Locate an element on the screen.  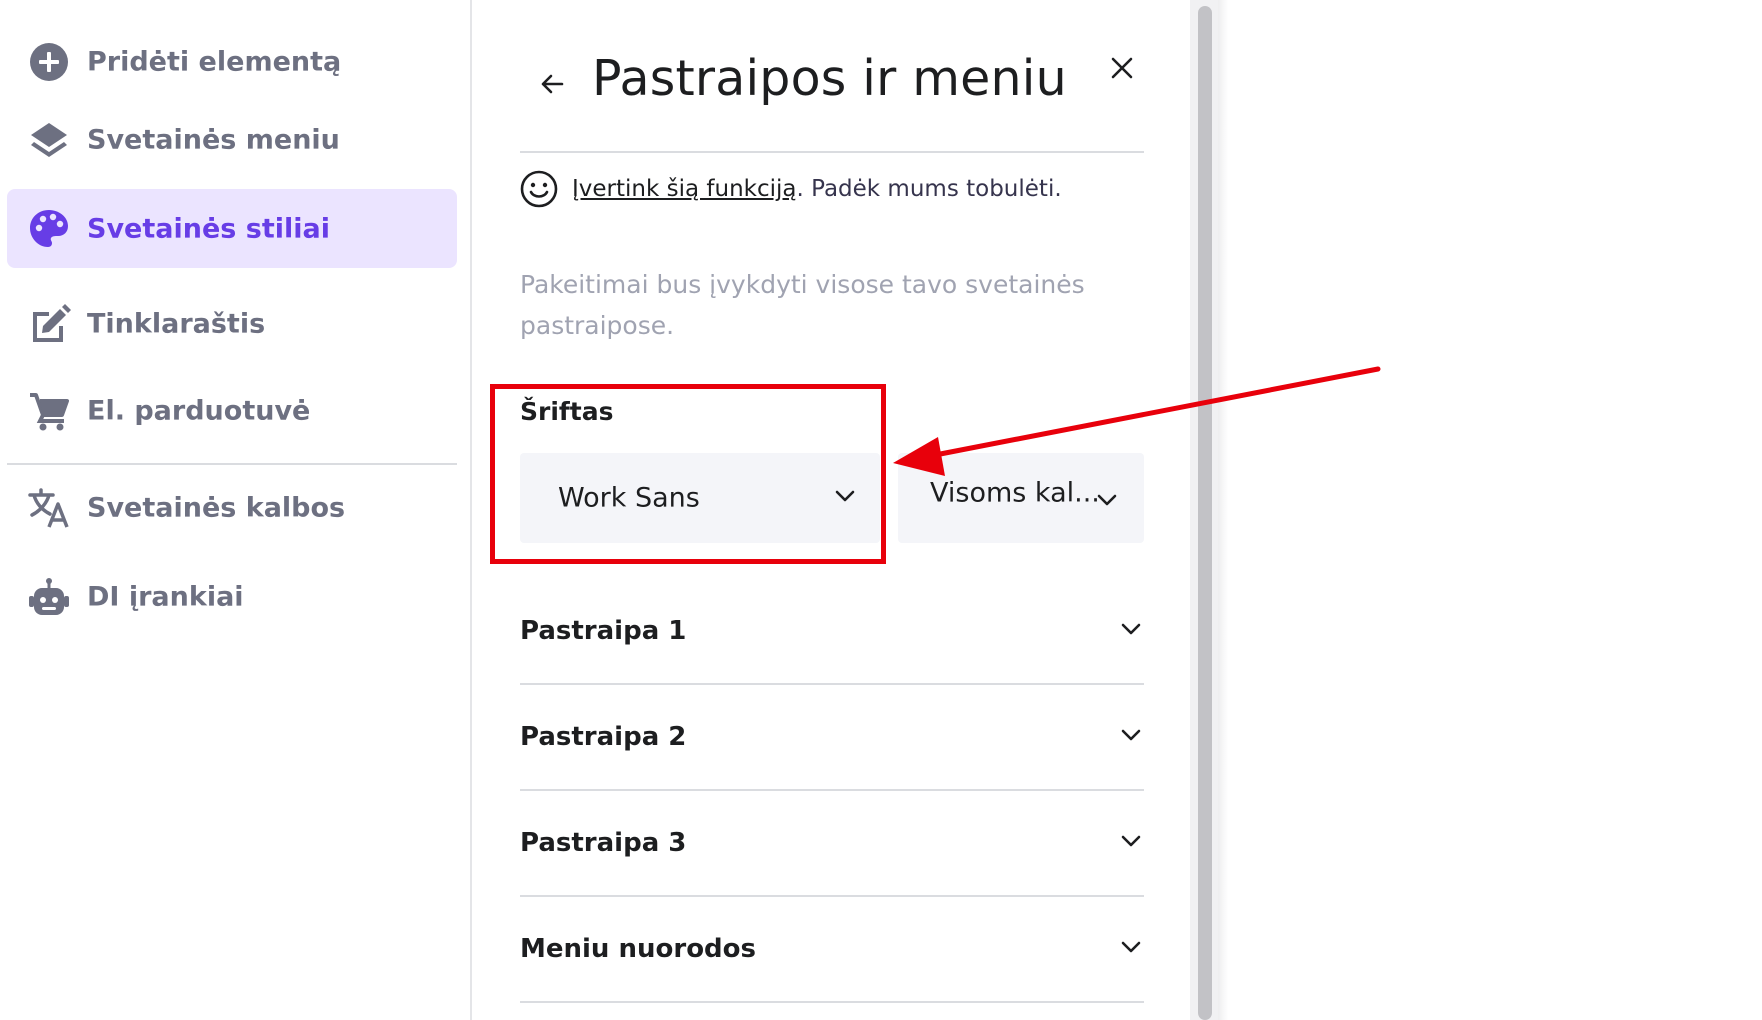
smile-icon is located at coordinates (539, 189).